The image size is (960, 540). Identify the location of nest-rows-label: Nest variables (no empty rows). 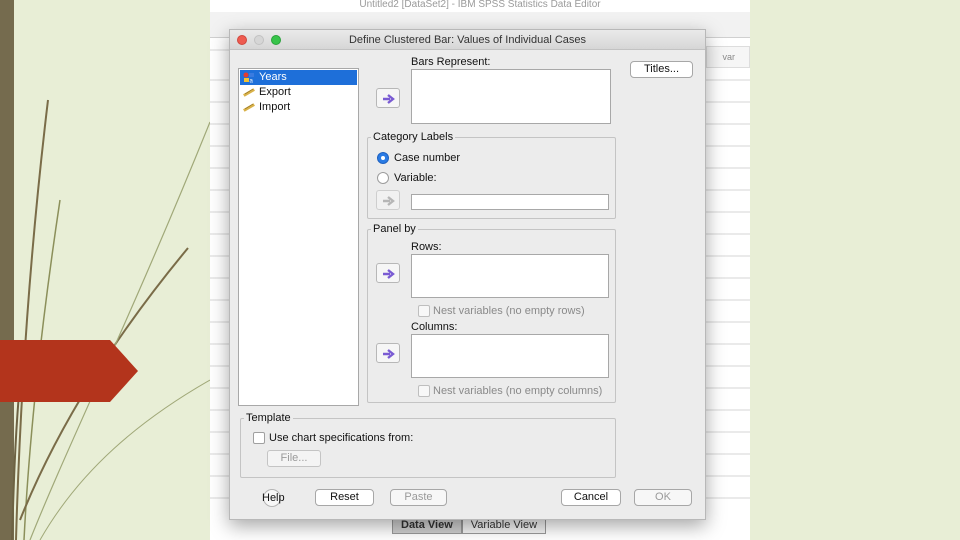
(509, 311).